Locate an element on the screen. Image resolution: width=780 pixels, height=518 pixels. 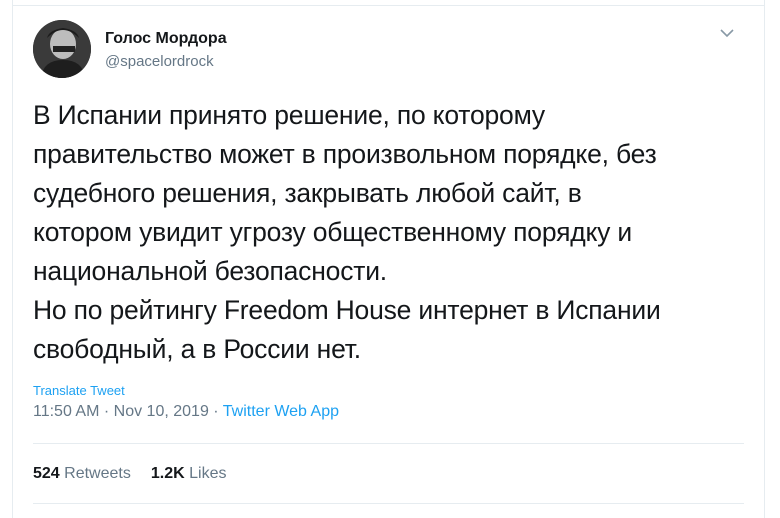
tweet-date: Nov 10, 2019 is located at coordinates (161, 411).